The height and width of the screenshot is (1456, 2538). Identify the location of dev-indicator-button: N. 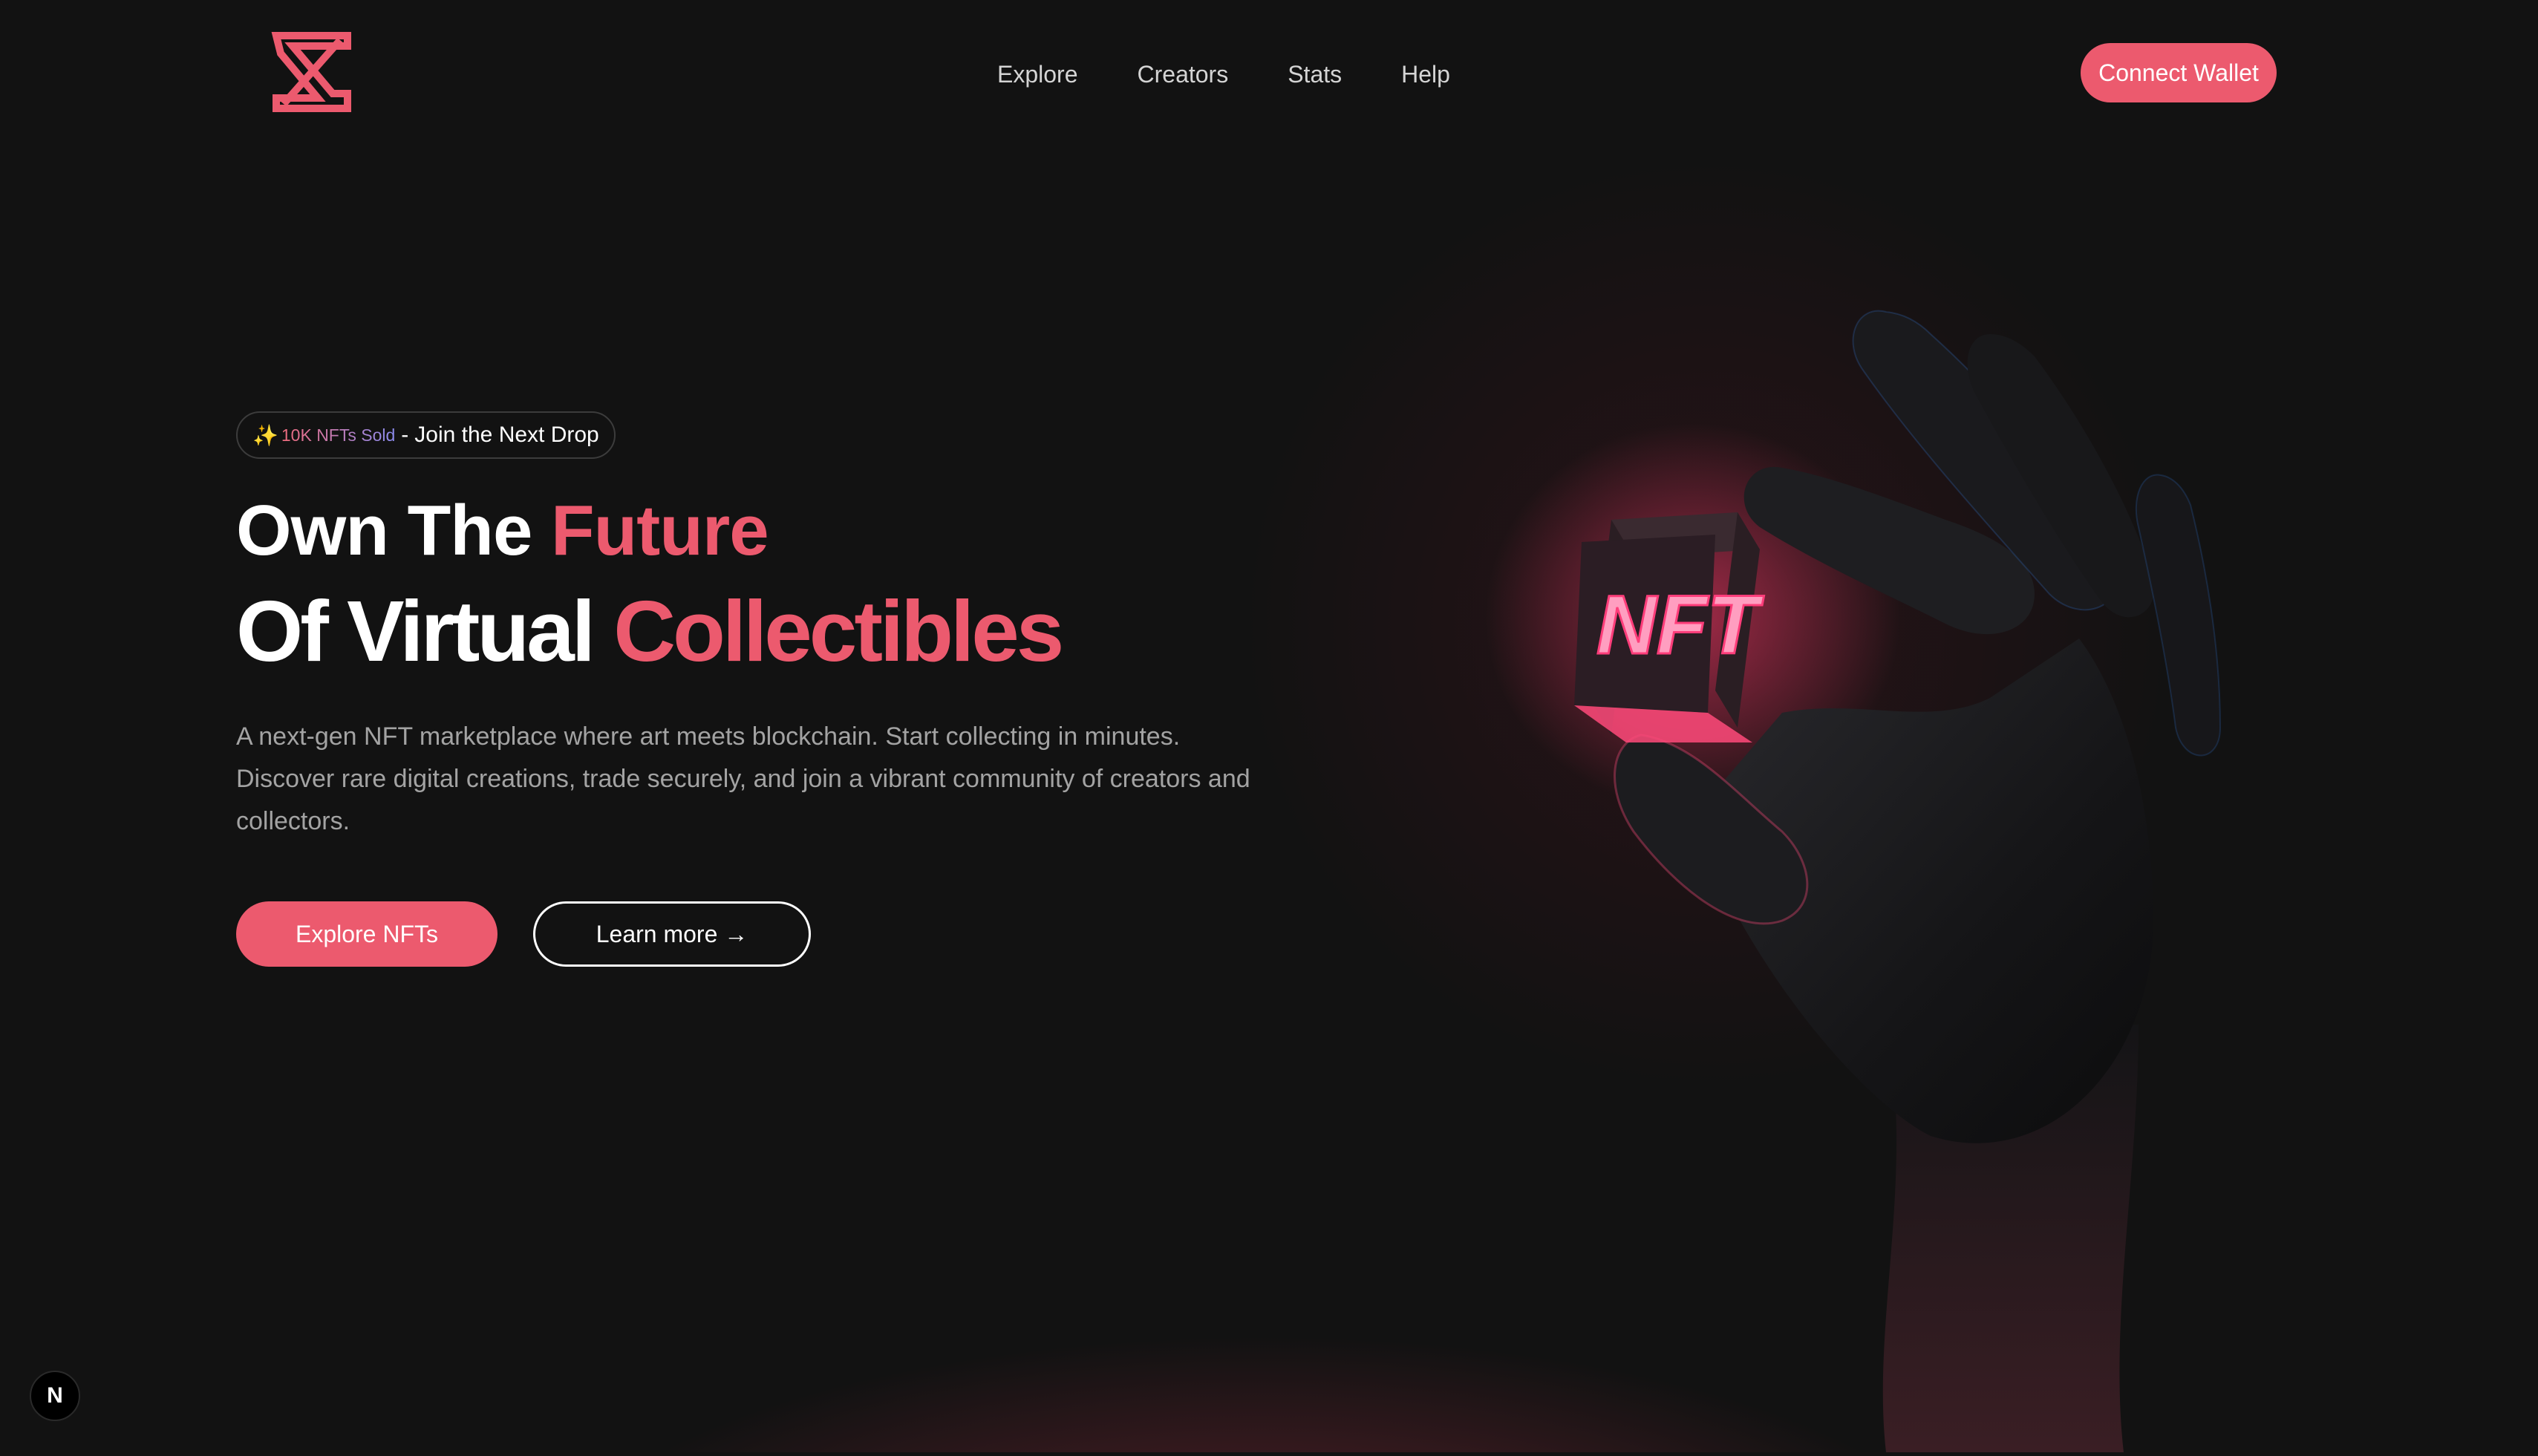
(55, 1396).